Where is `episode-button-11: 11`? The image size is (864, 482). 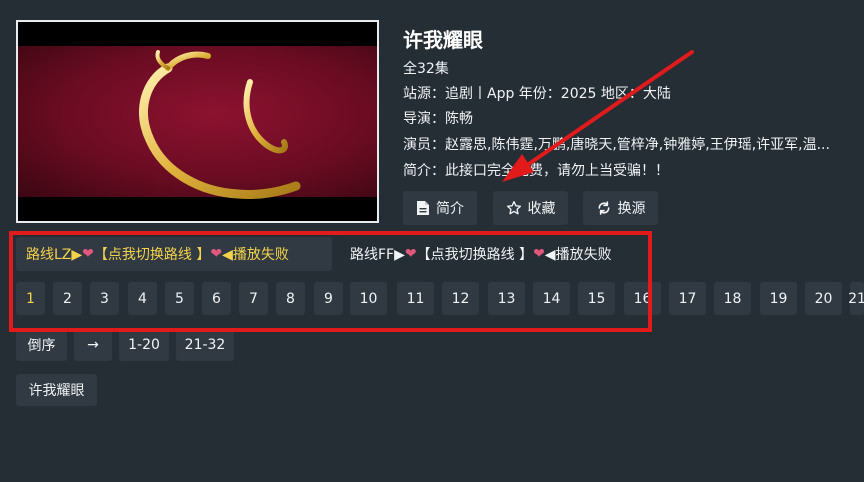
episode-button-11: 11 is located at coordinates (415, 298).